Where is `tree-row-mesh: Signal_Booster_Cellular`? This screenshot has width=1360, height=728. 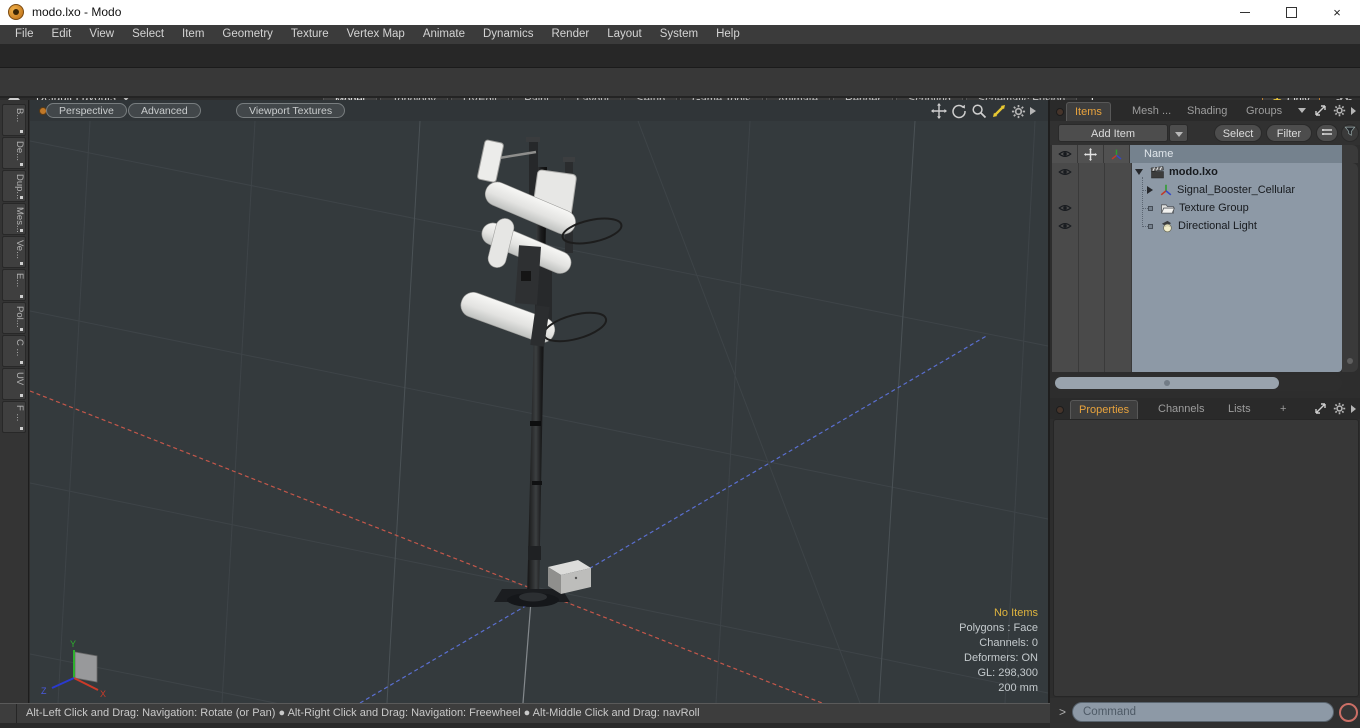
tree-row-mesh: Signal_Booster_Cellular is located at coordinates (1221, 190).